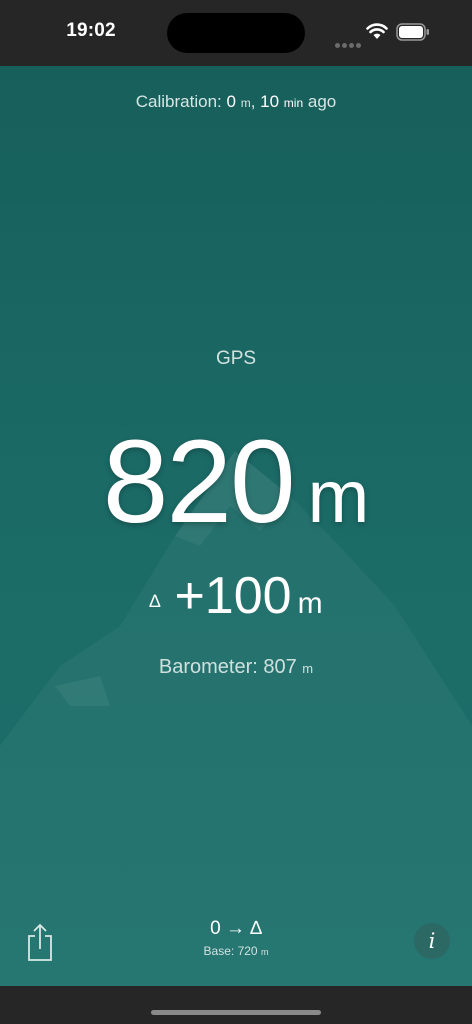 The image size is (472, 1024). What do you see at coordinates (155, 601) in the screenshot?
I see `delta-symbol: ∆` at bounding box center [155, 601].